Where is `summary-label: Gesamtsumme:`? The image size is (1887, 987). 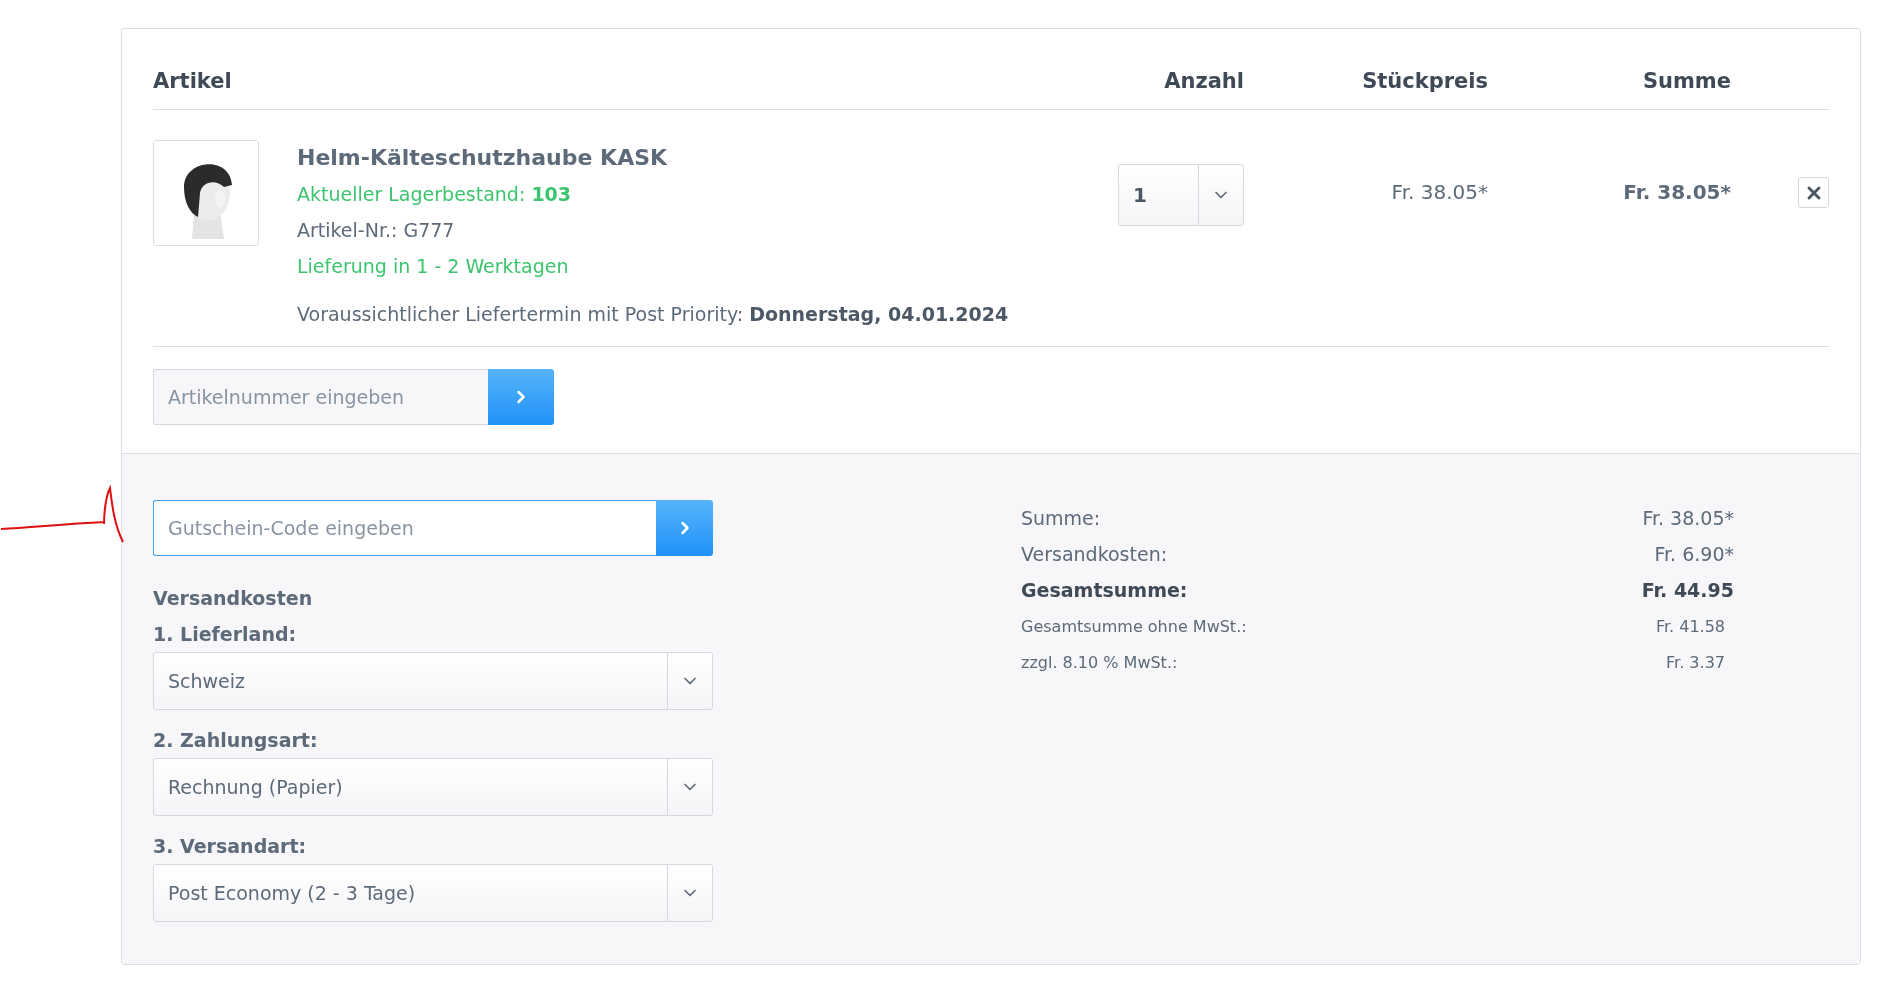
summary-label: Gesamtsumme: is located at coordinates (1104, 590).